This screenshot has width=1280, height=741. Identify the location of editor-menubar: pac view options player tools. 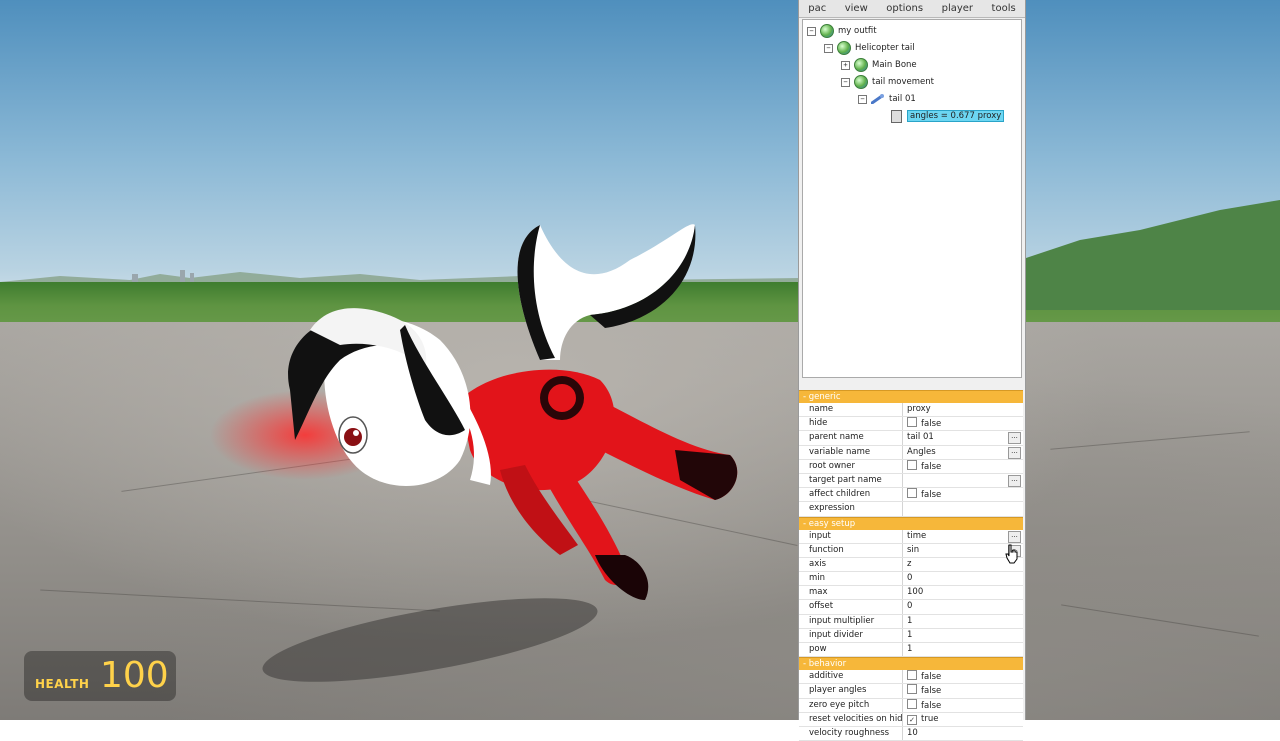
(912, 9).